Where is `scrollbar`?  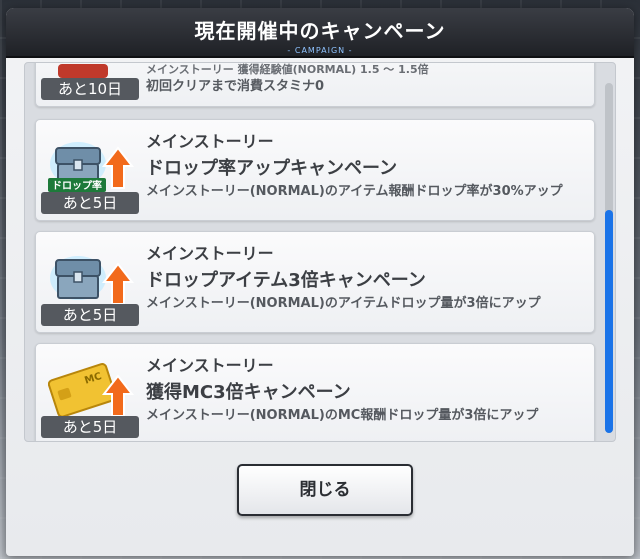
scrollbar is located at coordinates (609, 258).